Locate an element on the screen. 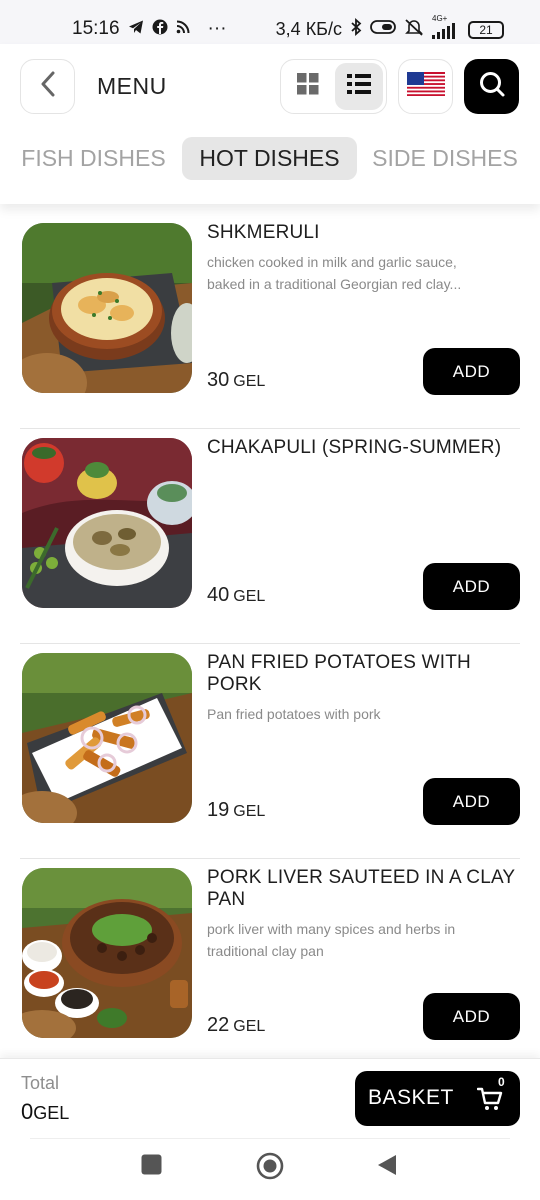 This screenshot has height=1200, width=540. language-button is located at coordinates (425, 86).